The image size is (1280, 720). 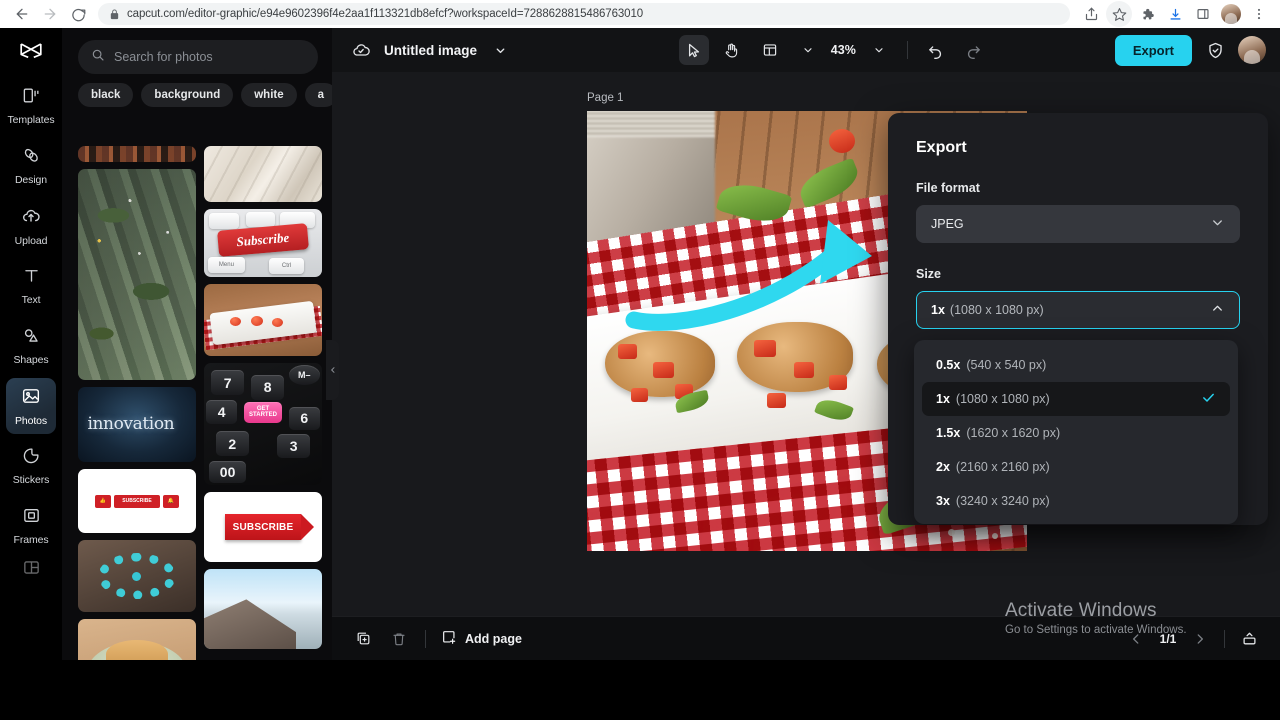 What do you see at coordinates (1076, 365) in the screenshot?
I see `size-option-0.5x: 0.5x (540 x 540 px)` at bounding box center [1076, 365].